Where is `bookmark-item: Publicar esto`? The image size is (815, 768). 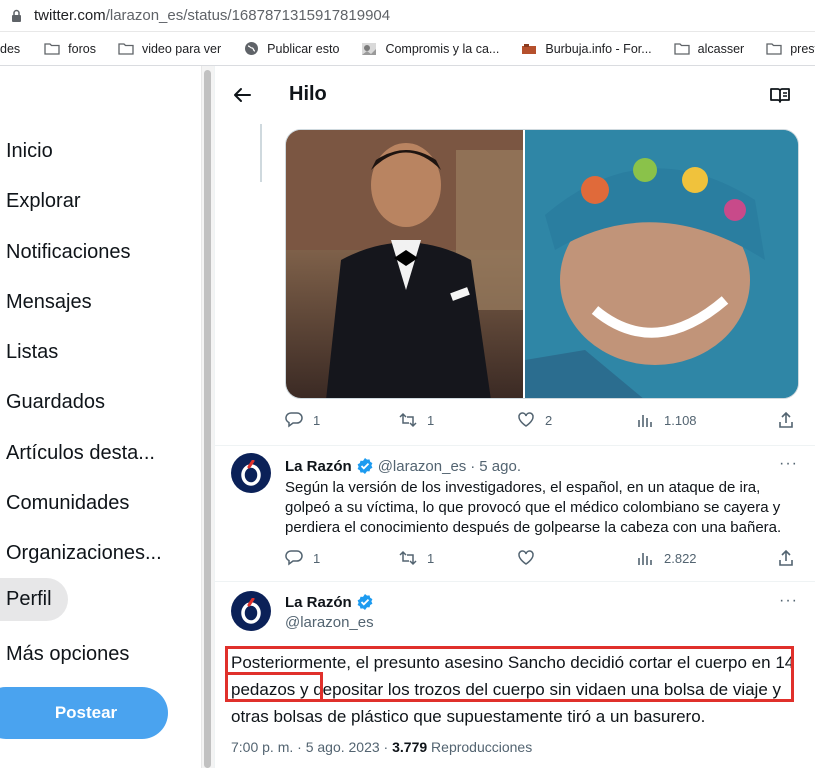
bookmark-item: Publicar esto is located at coordinates (291, 49).